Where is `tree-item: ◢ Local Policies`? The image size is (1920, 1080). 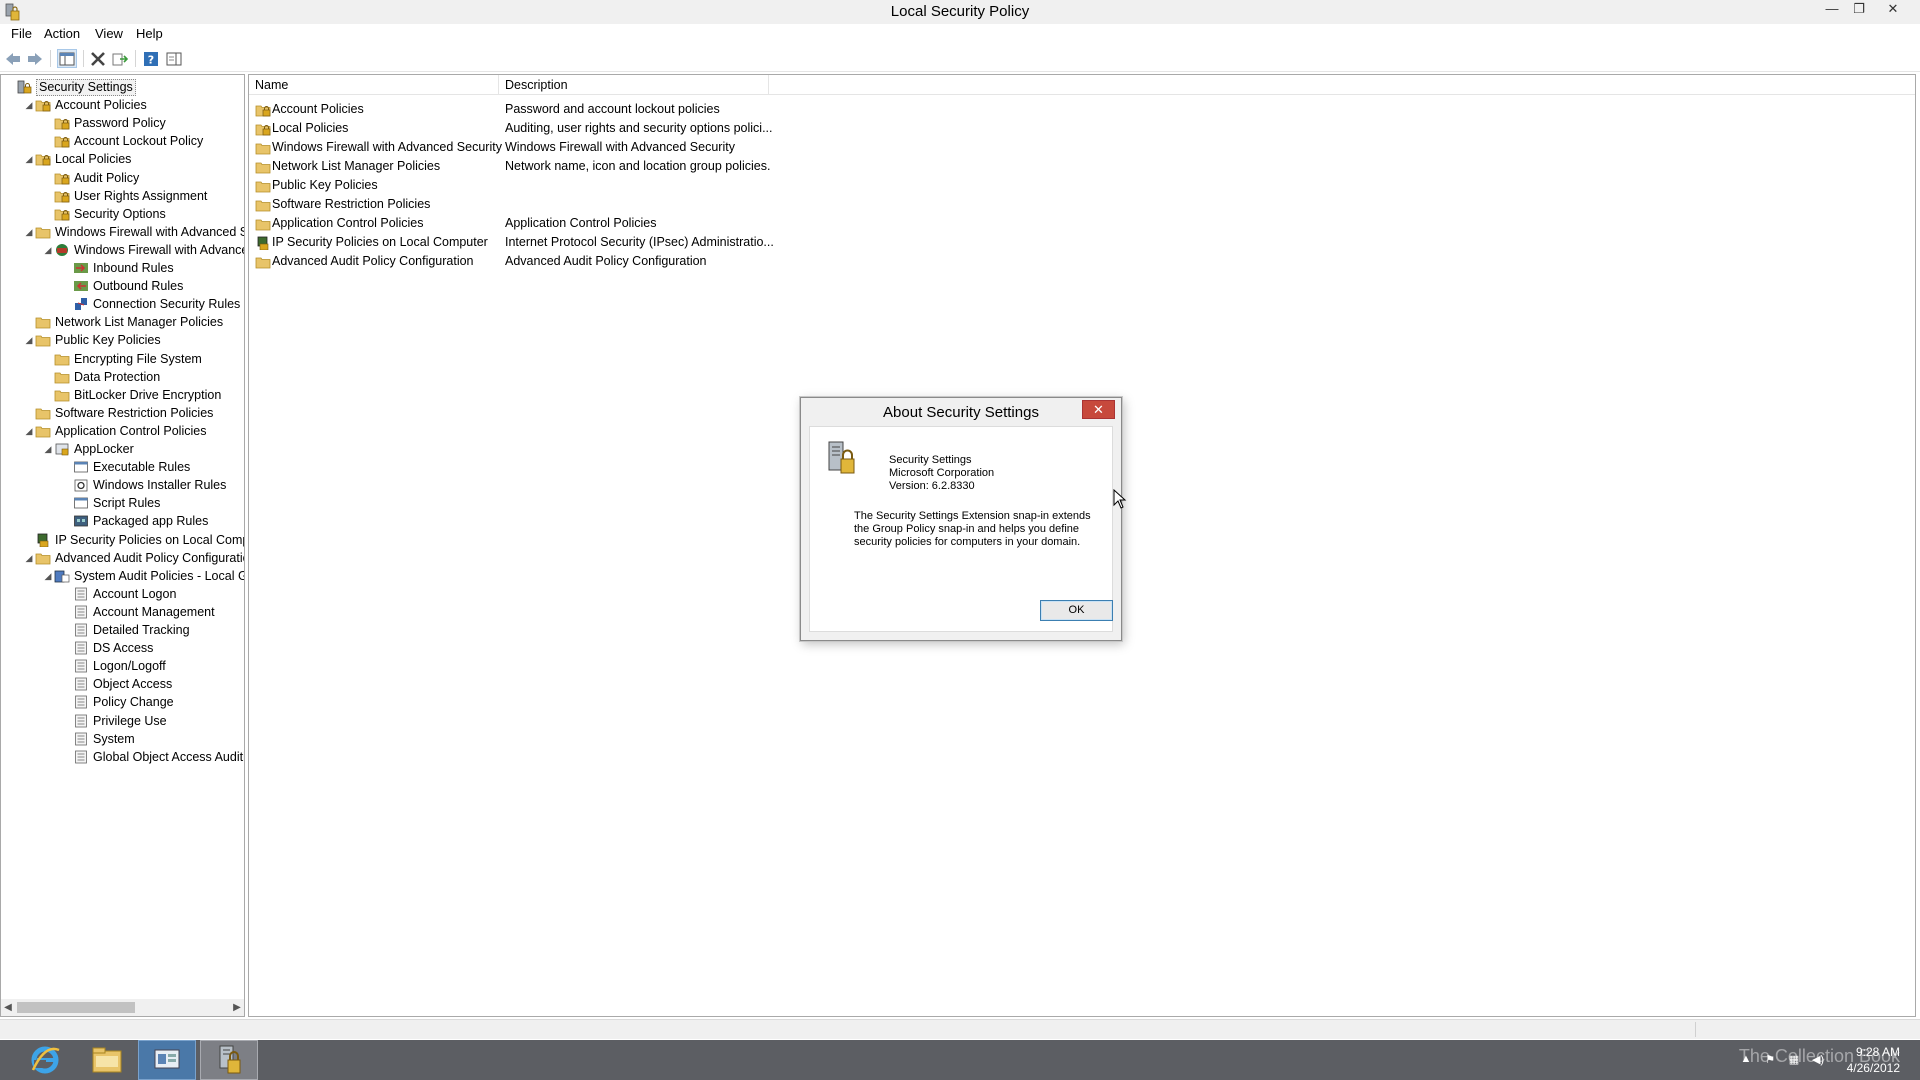 tree-item: ◢ Local Policies is located at coordinates (77, 159).